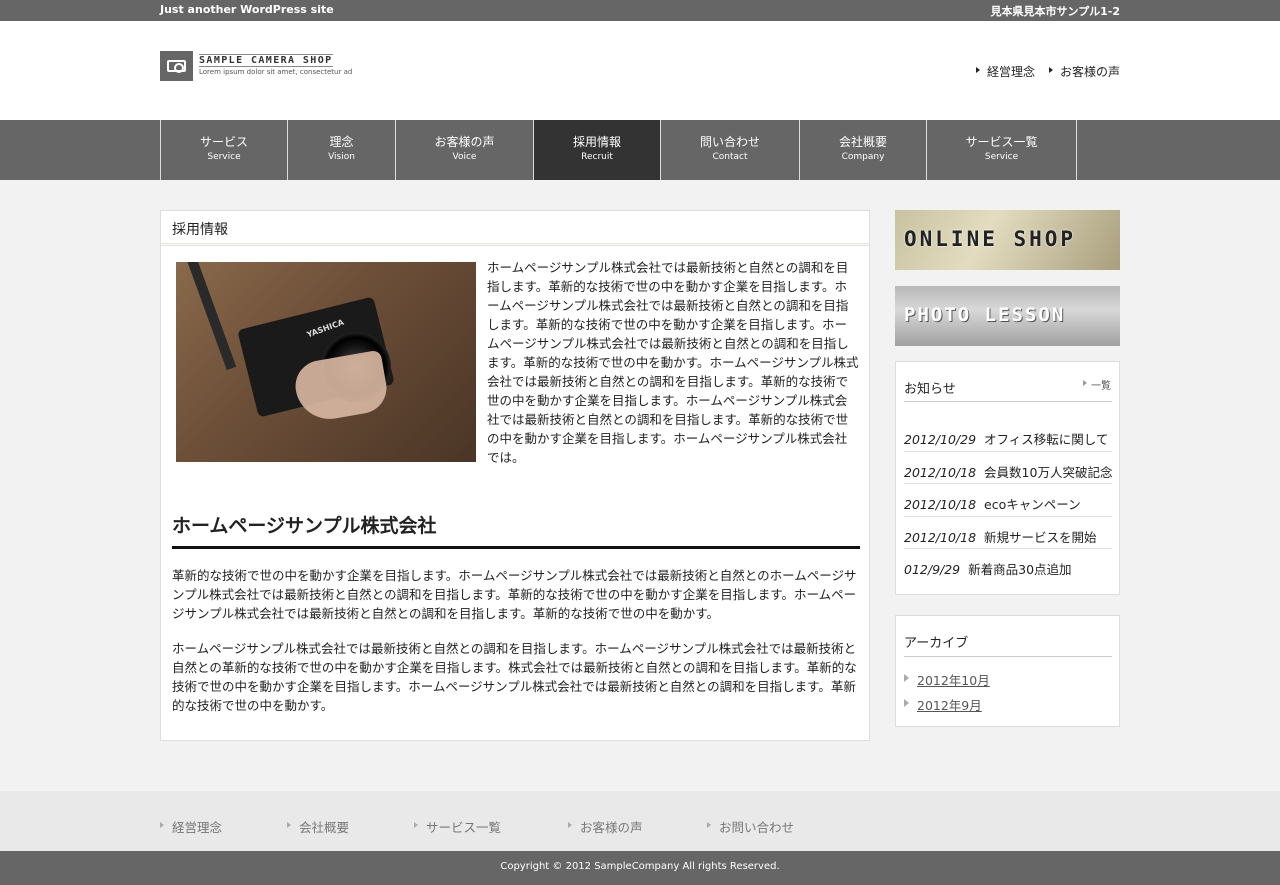 The image size is (1280, 885). Describe the element at coordinates (1002, 150) in the screenshot. I see `nav-item-service-list: サービス一覧 Service` at that location.